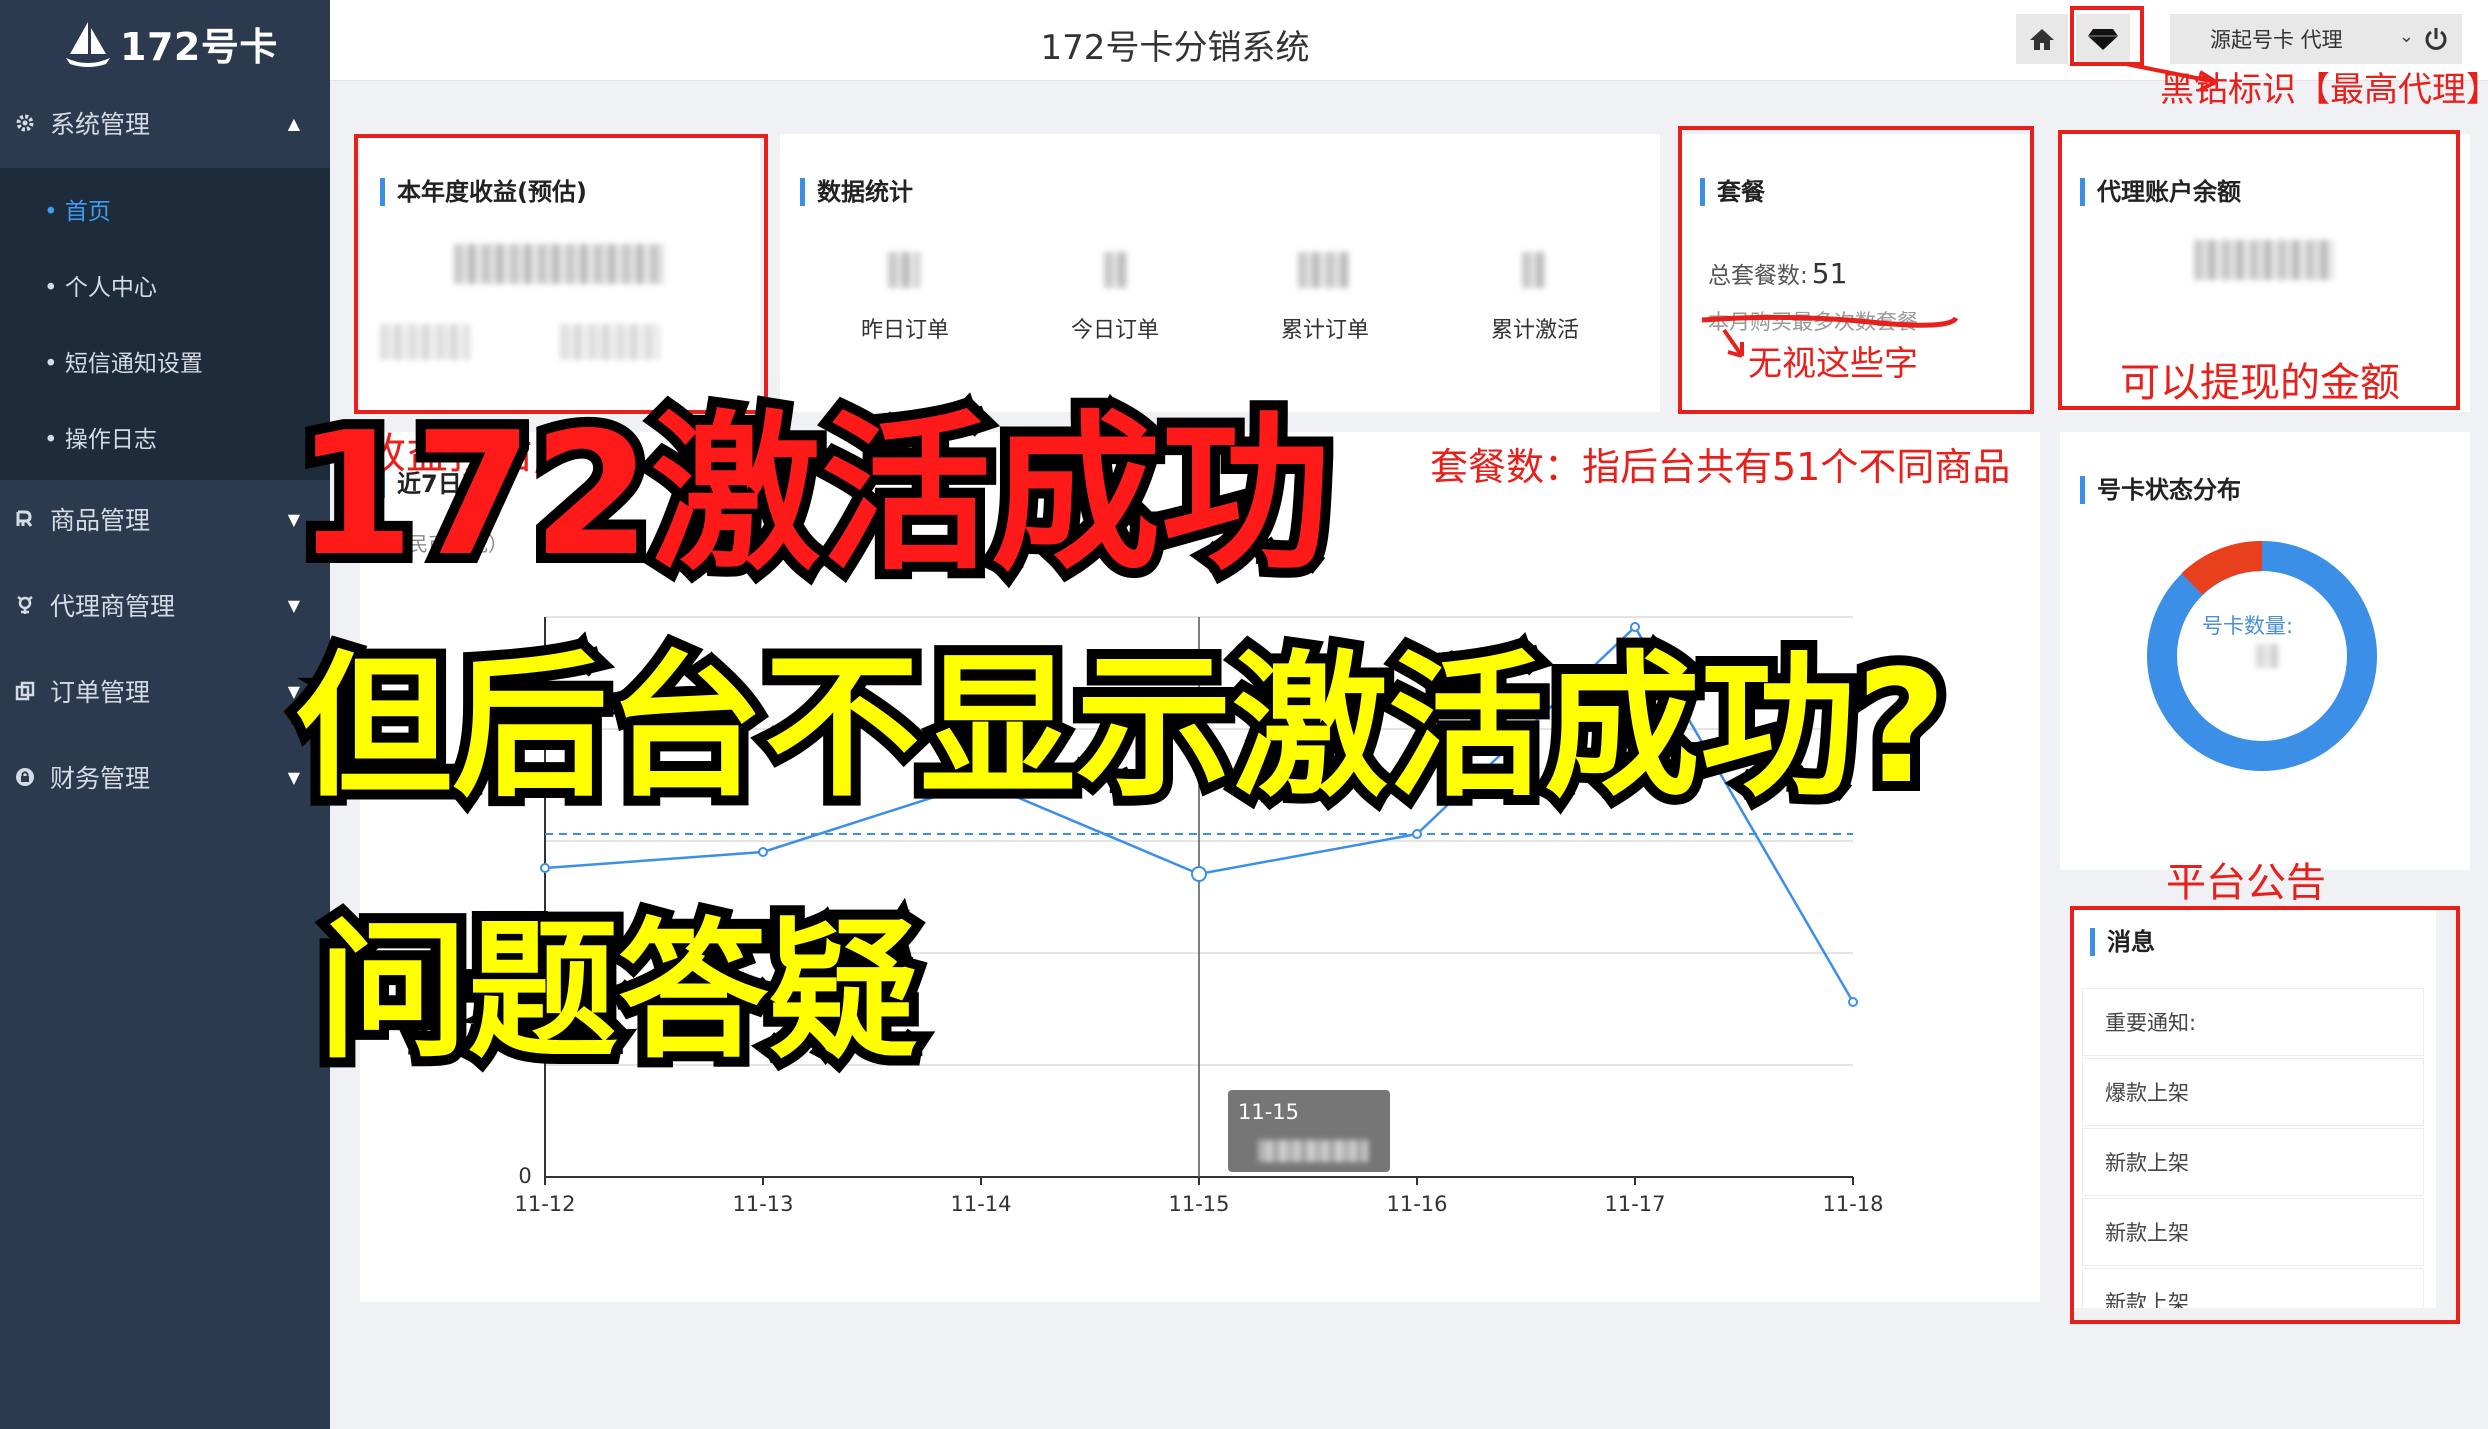 The height and width of the screenshot is (1429, 2488). Describe the element at coordinates (25, 605) in the screenshot. I see `agent-icon` at that location.